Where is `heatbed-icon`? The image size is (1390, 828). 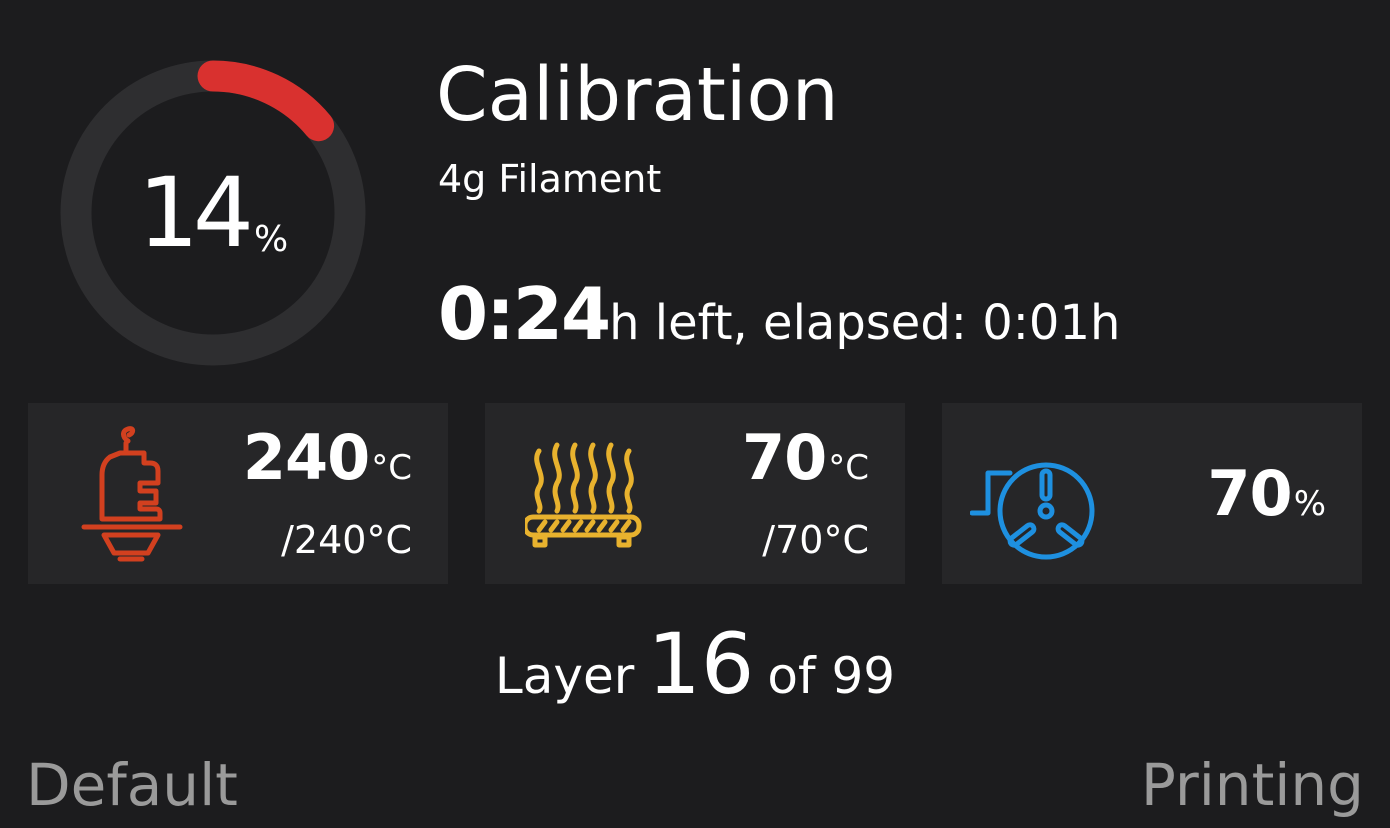 heatbed-icon is located at coordinates (593, 493).